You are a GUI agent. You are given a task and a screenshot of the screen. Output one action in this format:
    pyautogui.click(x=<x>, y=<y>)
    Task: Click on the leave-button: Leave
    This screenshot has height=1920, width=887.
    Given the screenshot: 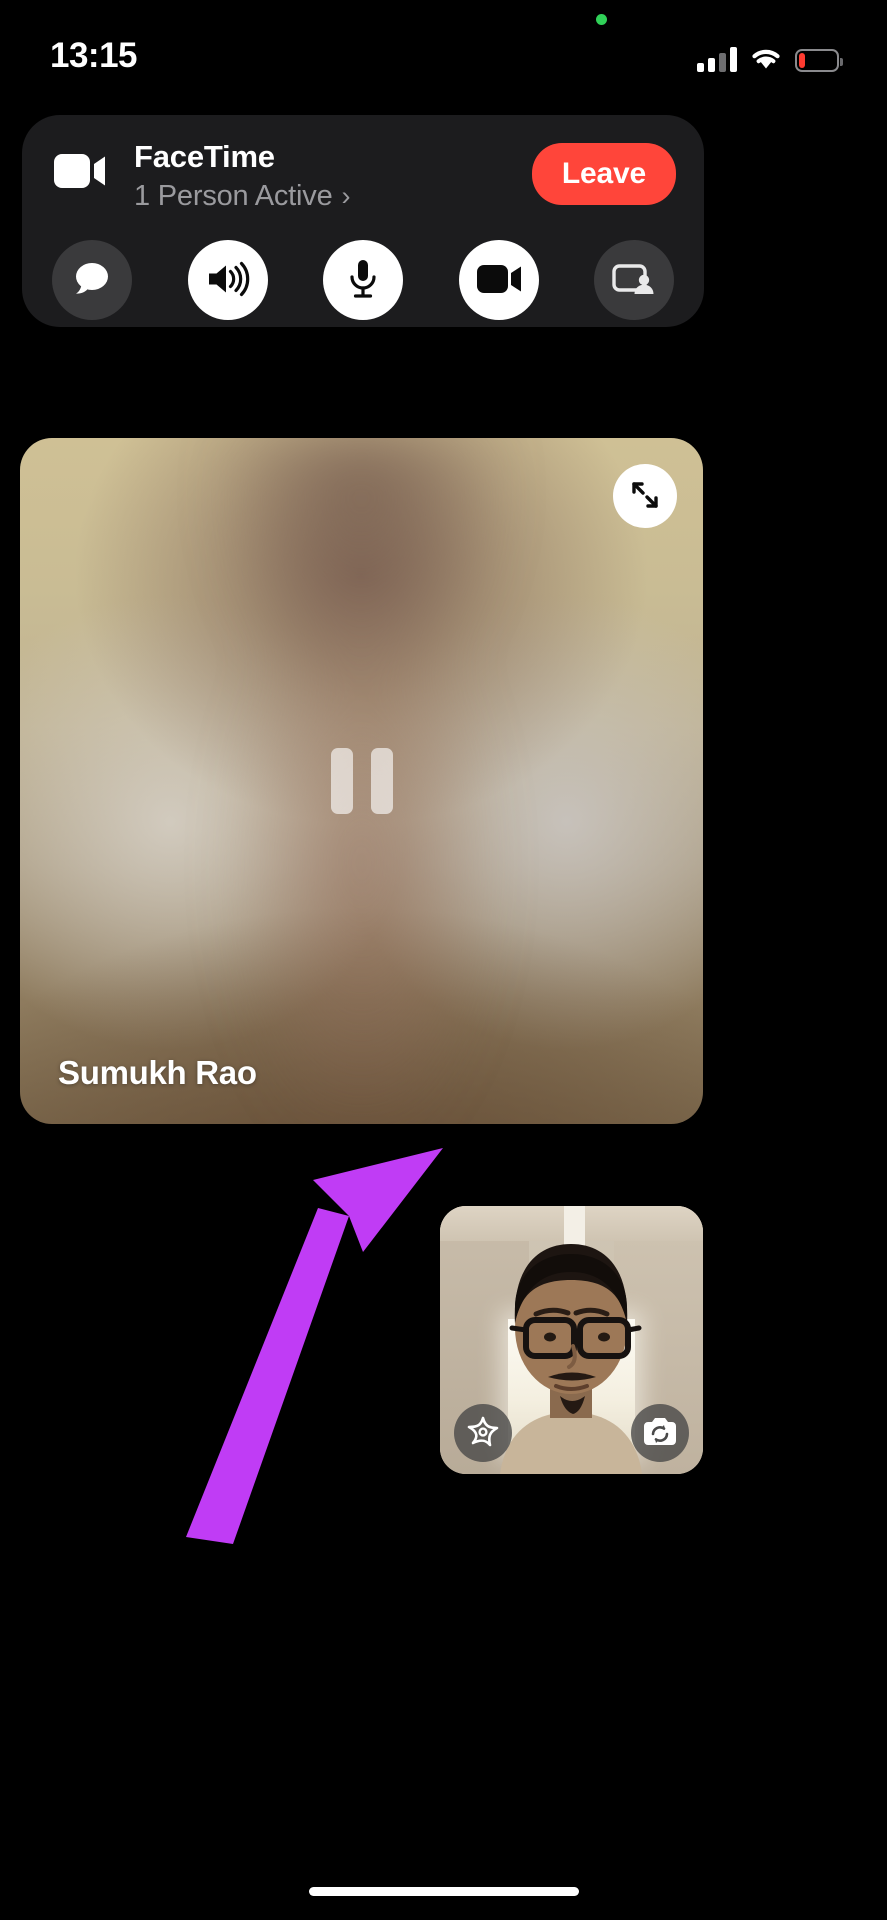 What is the action you would take?
    pyautogui.click(x=603, y=174)
    